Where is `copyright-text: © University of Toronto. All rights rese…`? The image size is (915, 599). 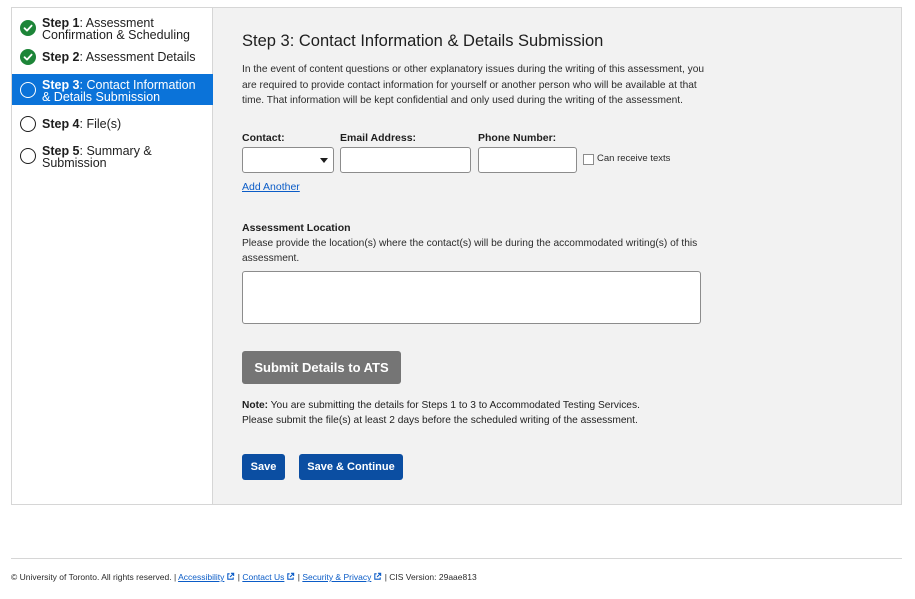
copyright-text: © University of Toronto. All rights rese… is located at coordinates (94, 577).